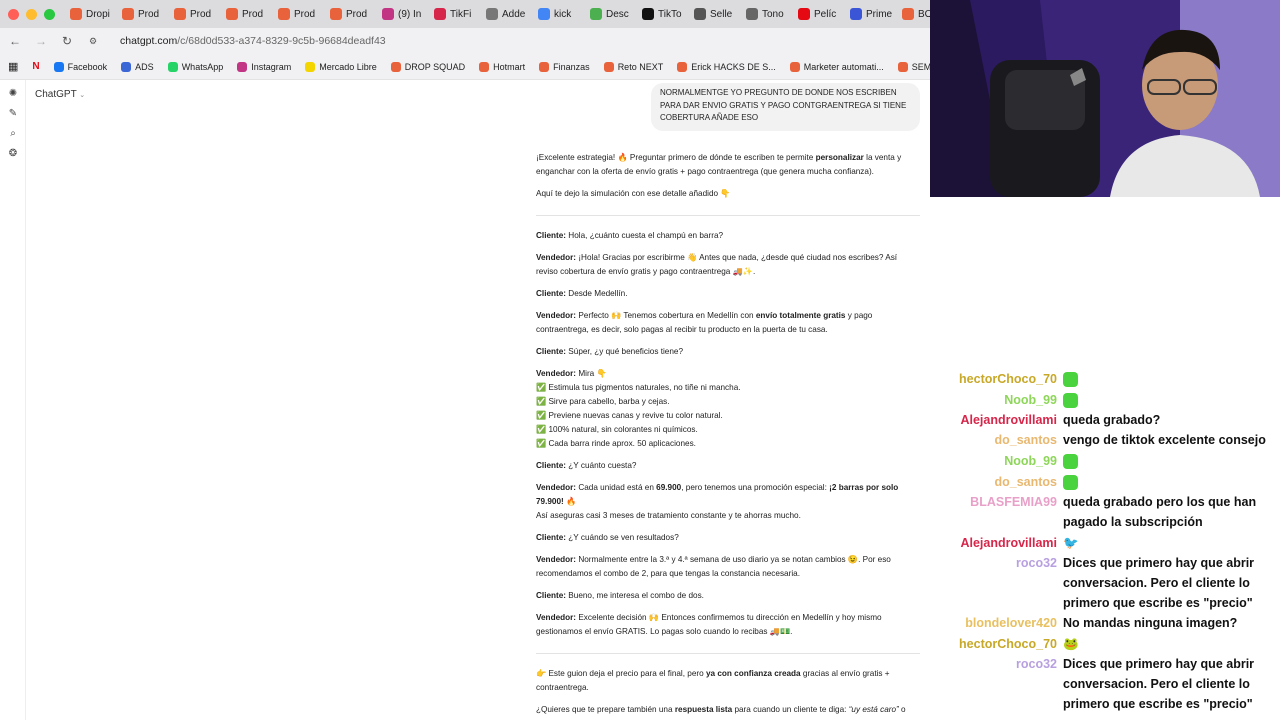 Image resolution: width=1280 pixels, height=720 pixels. What do you see at coordinates (607, 537) in the screenshot?
I see `dialog-line: Cliente: ¿Y cuándo se ven resultados?` at bounding box center [607, 537].